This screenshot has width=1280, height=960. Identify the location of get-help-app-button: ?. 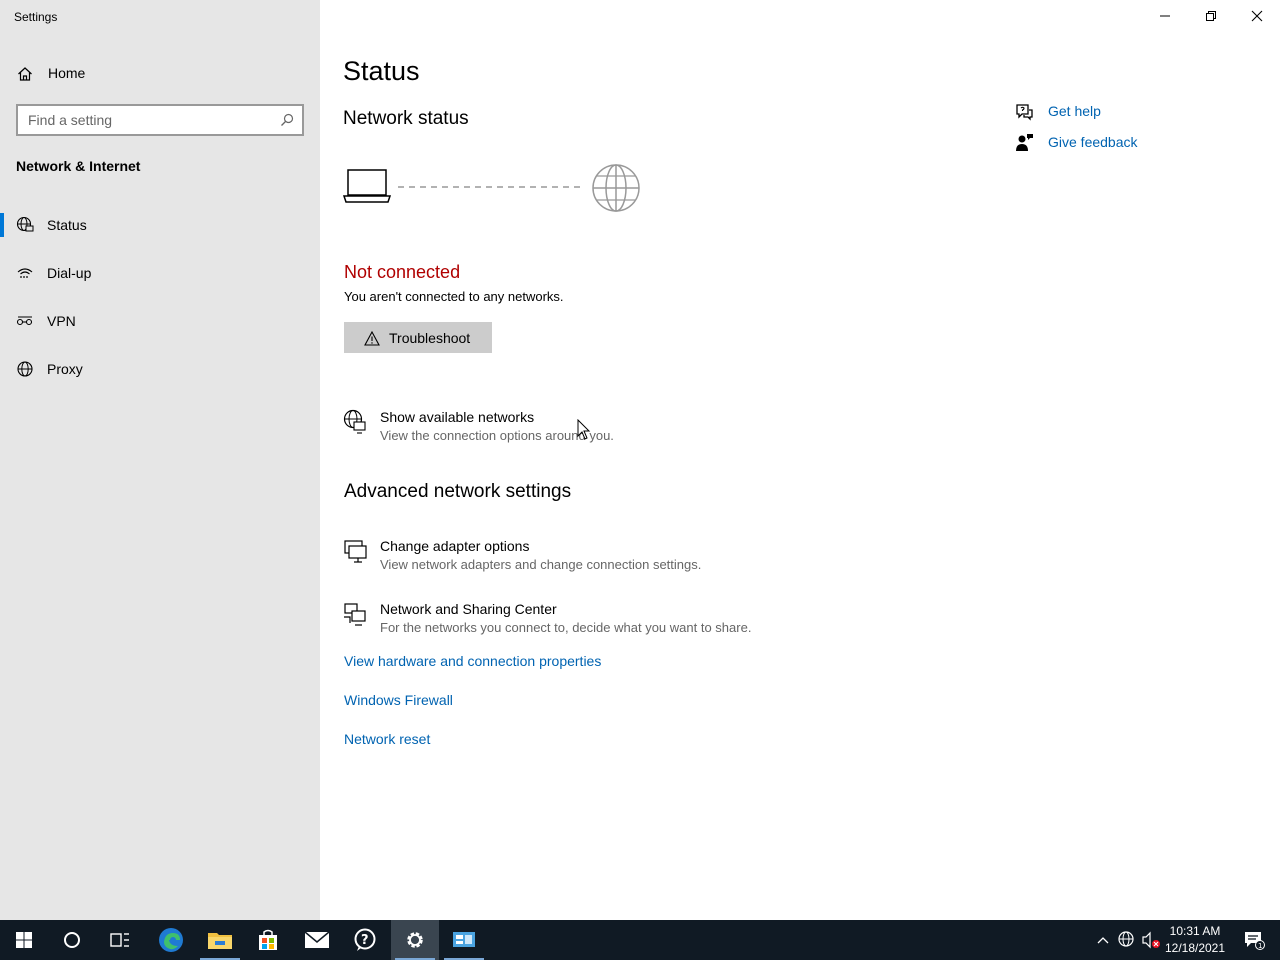
(366, 940).